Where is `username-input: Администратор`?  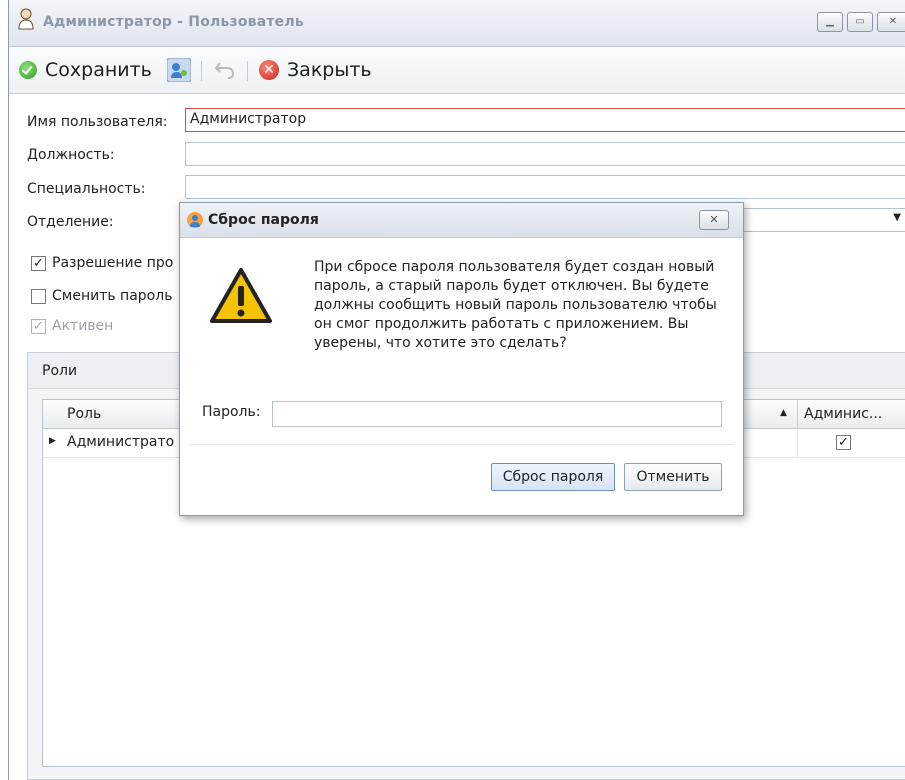
username-input: Администратор is located at coordinates (545, 120).